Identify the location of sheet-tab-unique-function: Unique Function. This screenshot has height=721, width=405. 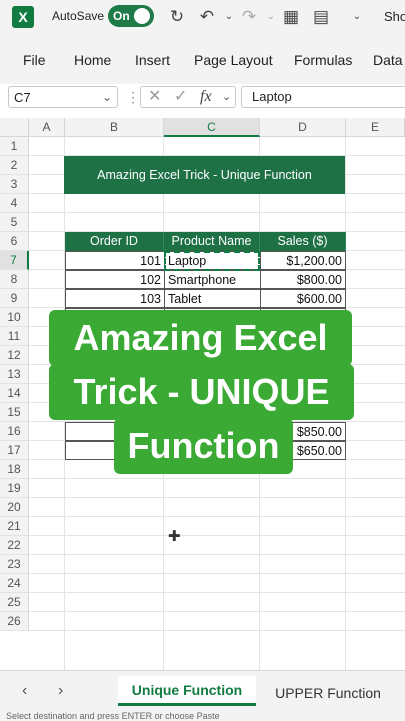
(187, 691).